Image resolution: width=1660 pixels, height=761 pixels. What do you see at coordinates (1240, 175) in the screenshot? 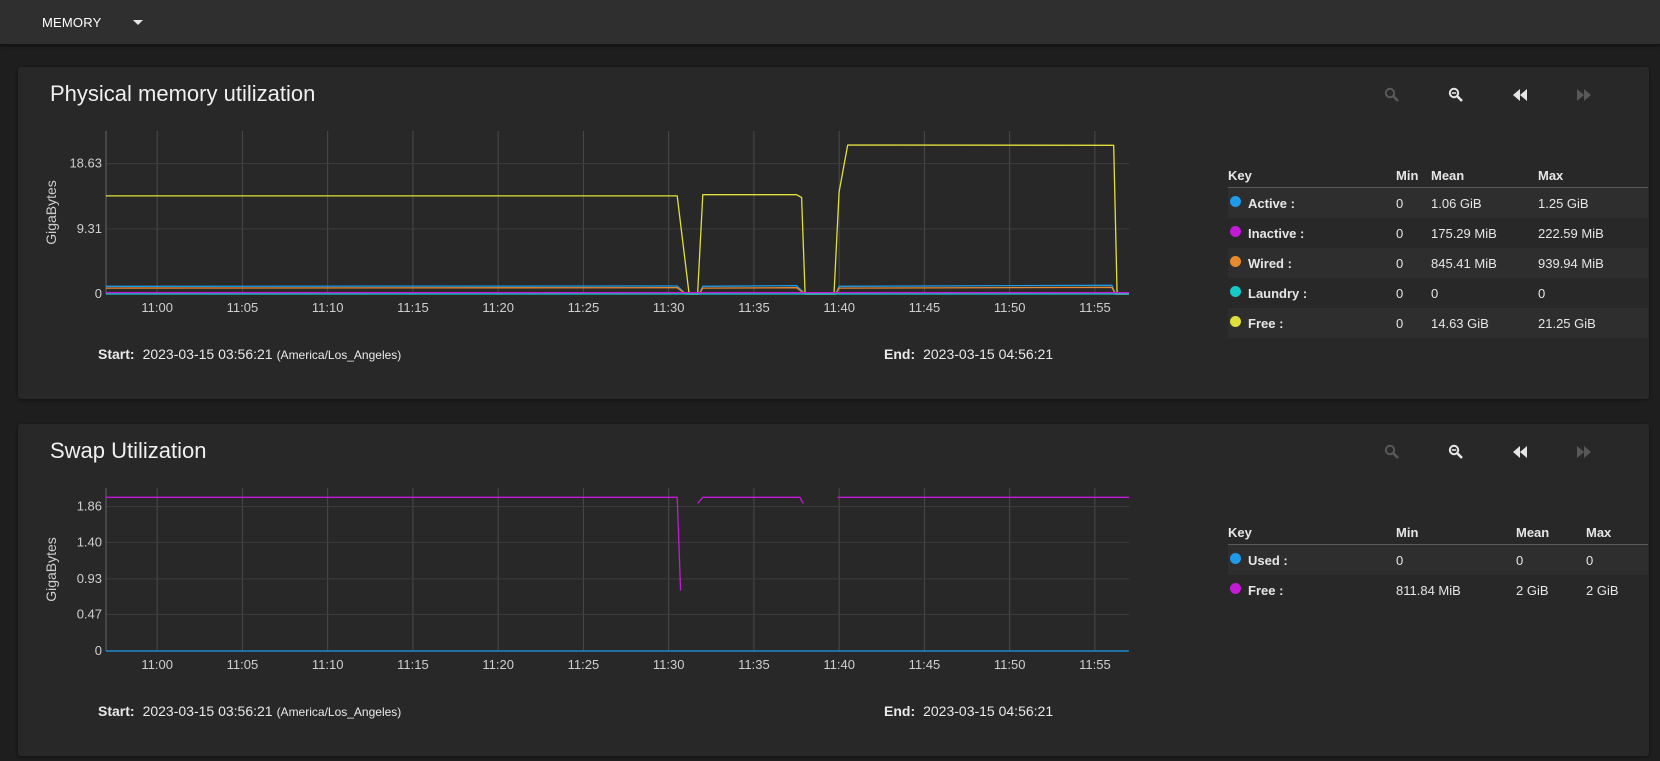
I see `legend-header-key: Key` at bounding box center [1240, 175].